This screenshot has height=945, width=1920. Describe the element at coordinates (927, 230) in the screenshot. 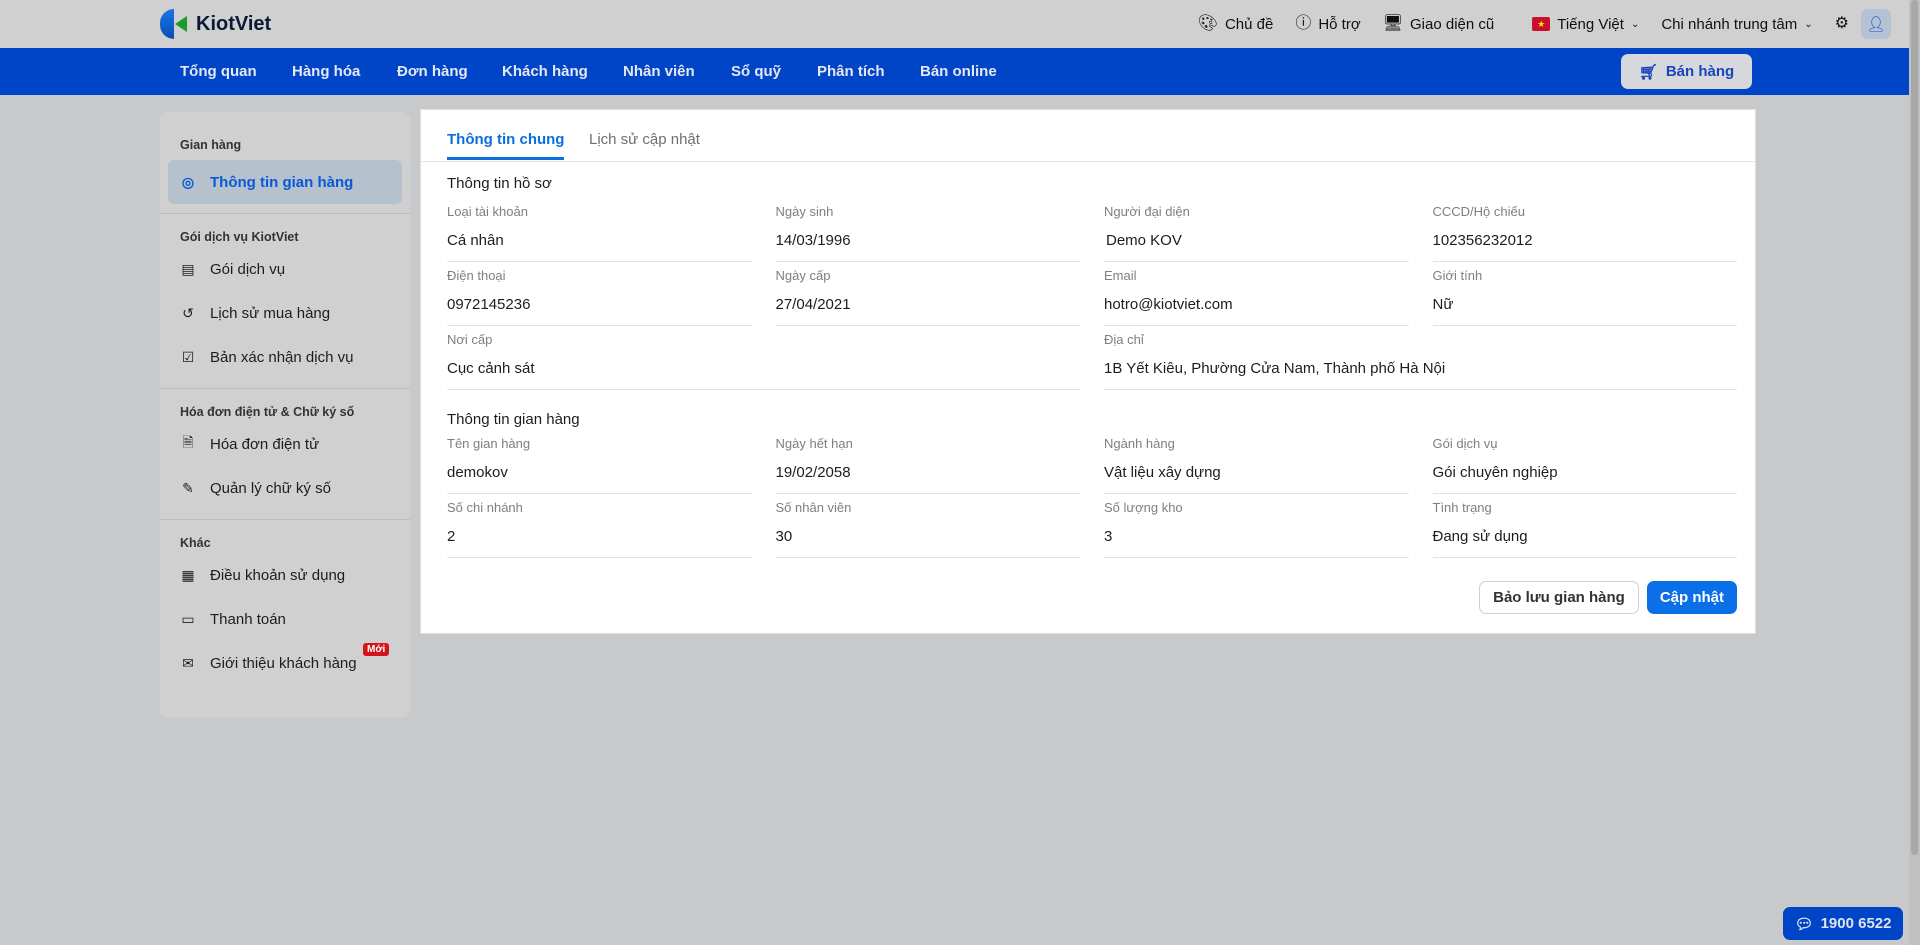

I see `field-birthday: Ngày sinh 14/03/1996` at that location.